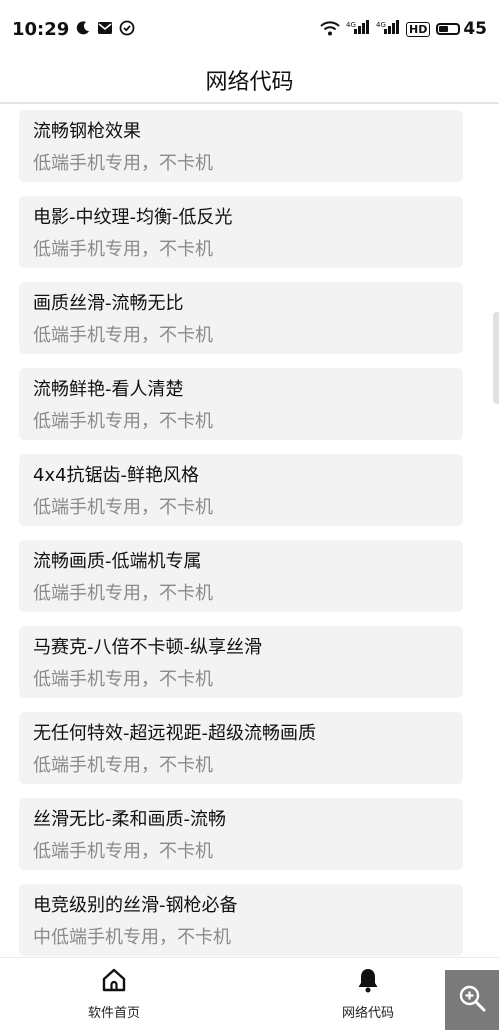 Image resolution: width=499 pixels, height=1031 pixels. Describe the element at coordinates (147, 647) in the screenshot. I see `item-title: 马赛克-八倍不卡顿-纵享丝滑` at that location.